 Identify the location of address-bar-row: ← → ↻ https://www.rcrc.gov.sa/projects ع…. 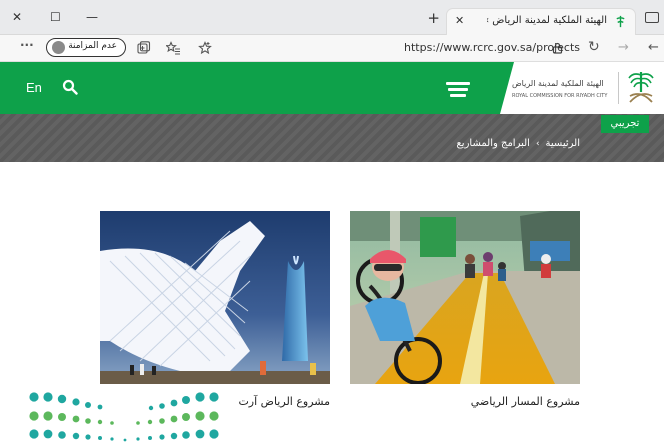
(332, 48).